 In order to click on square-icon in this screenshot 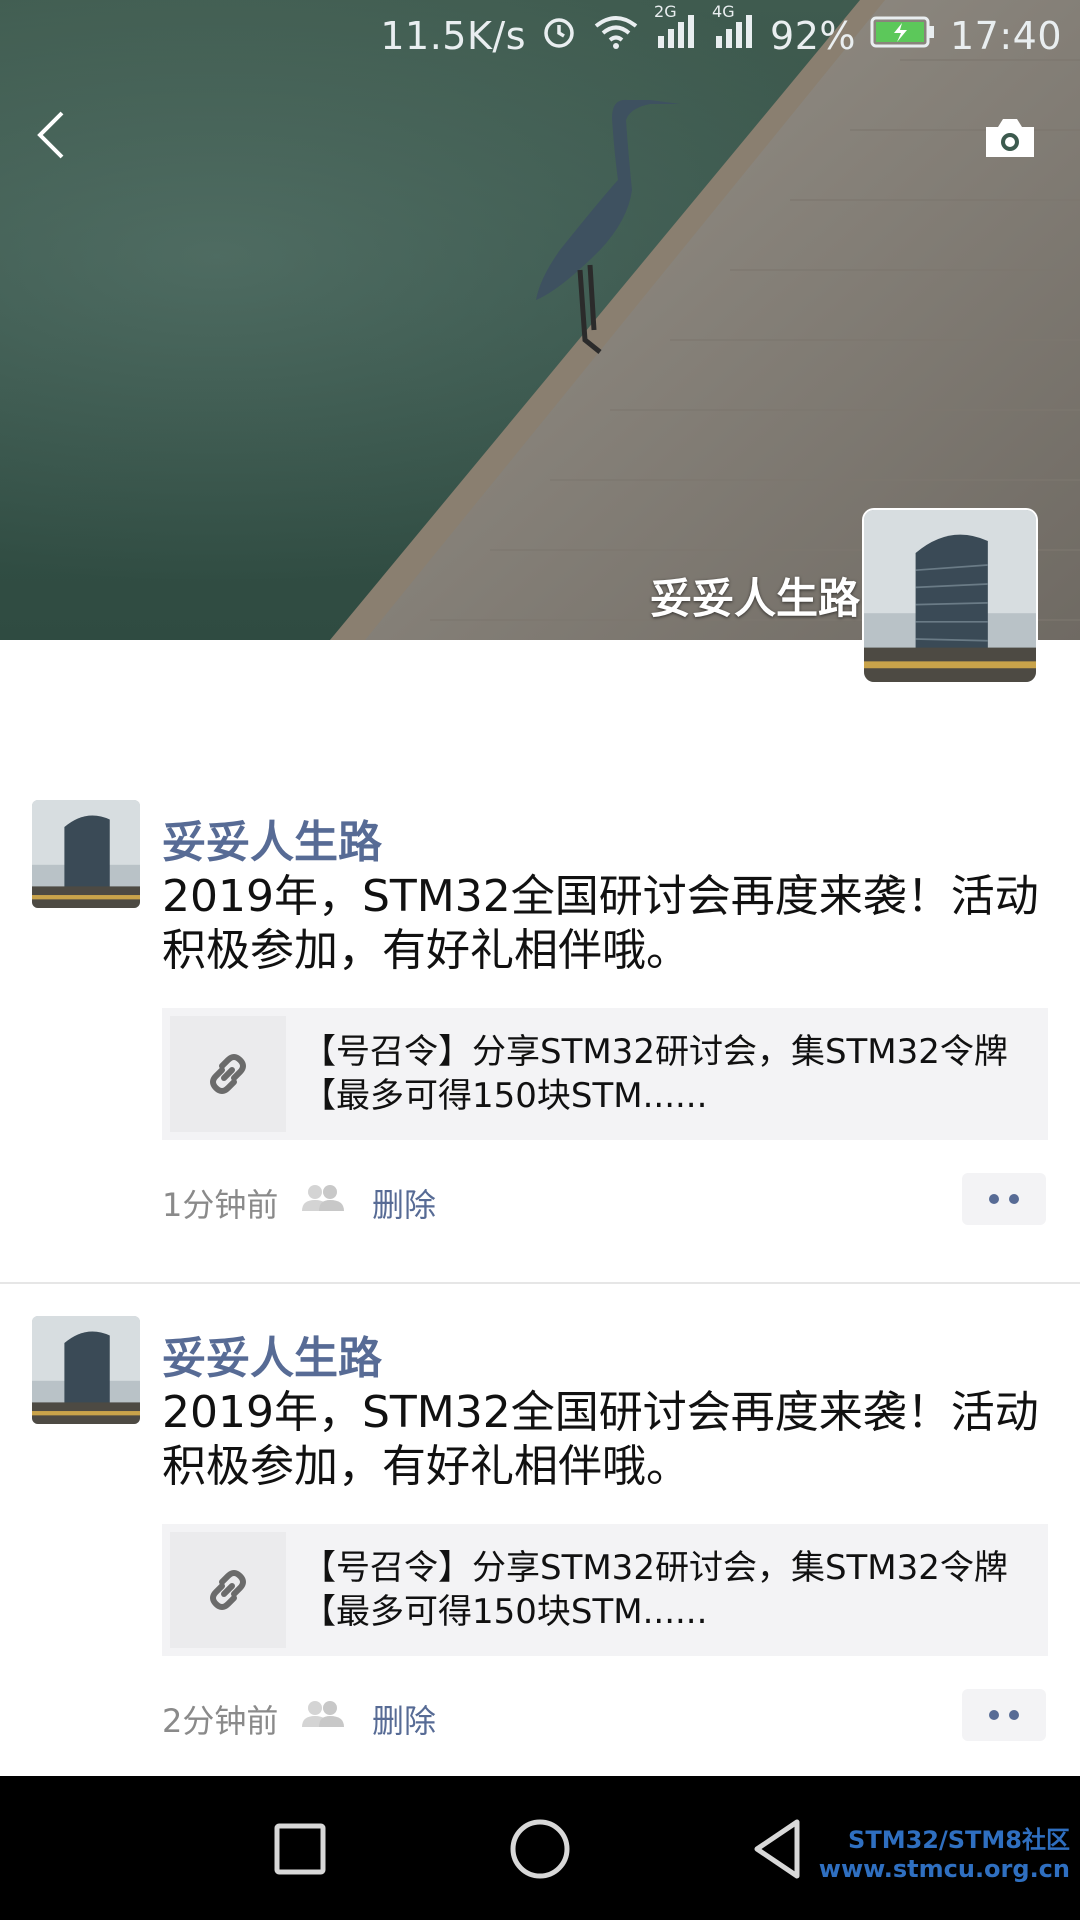, I will do `click(300, 1849)`.